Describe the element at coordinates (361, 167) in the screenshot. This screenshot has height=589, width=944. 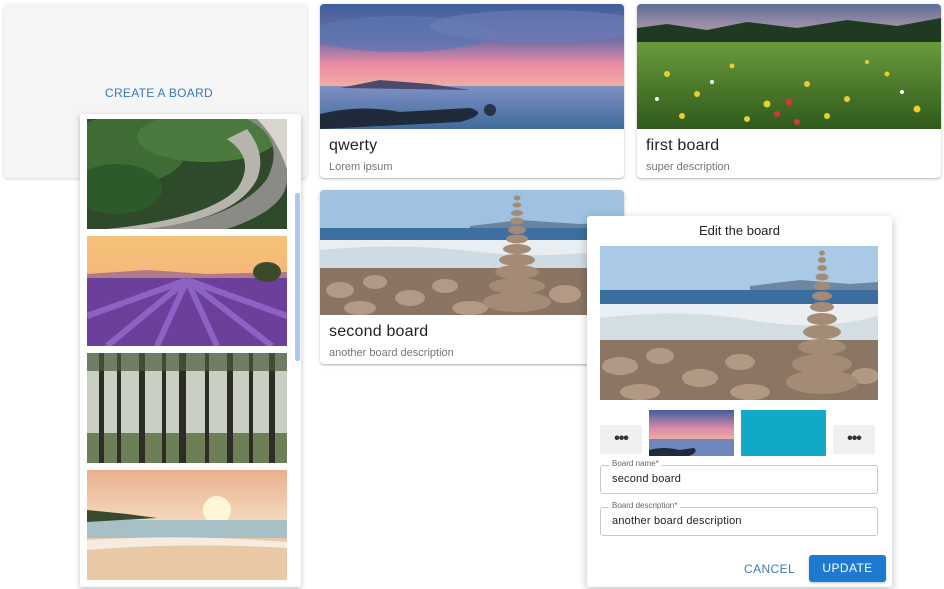
I see `board-description: Lorem ipsum` at that location.